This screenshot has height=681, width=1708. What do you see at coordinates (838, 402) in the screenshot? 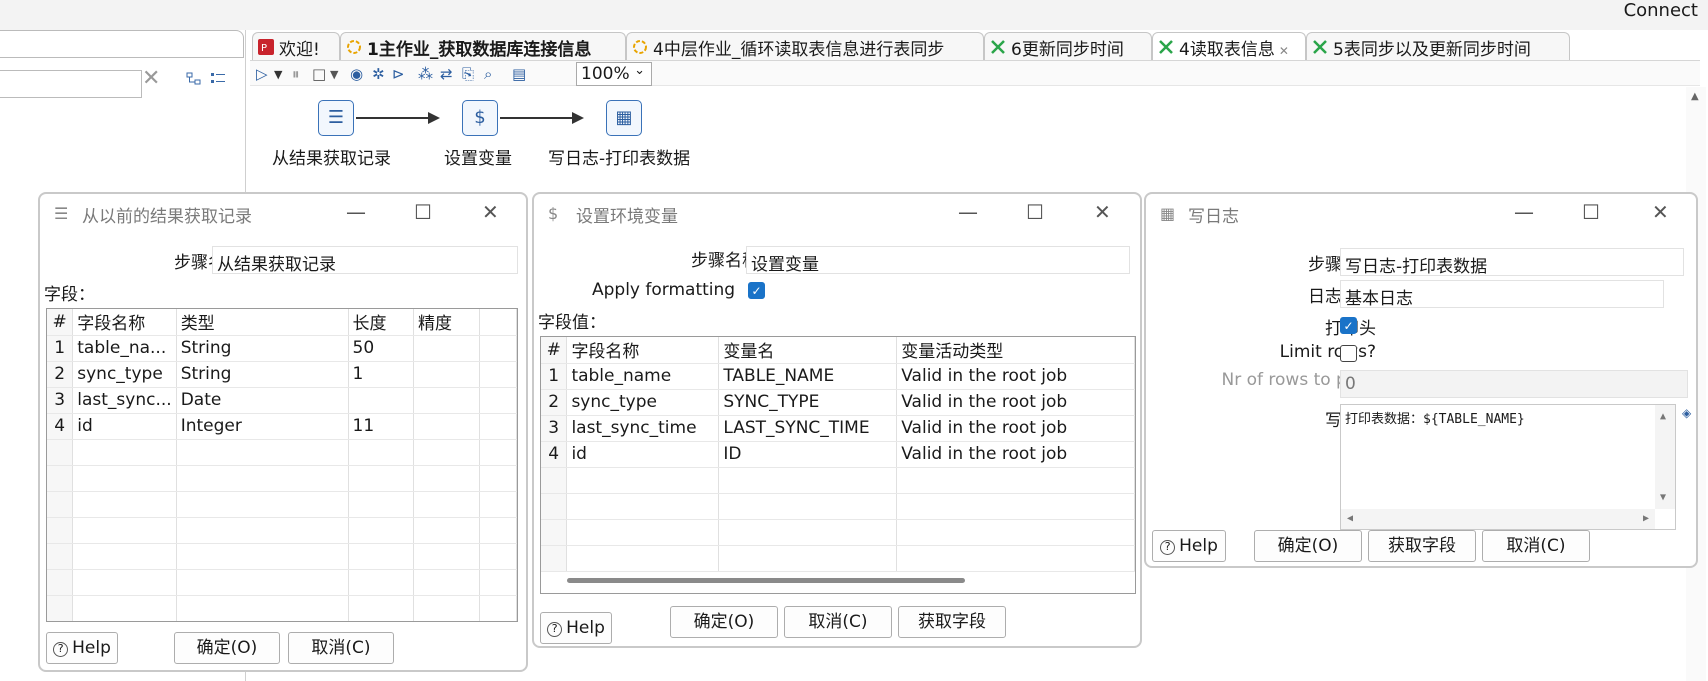
I see `table-row: 2 sync_type SYNC_TYPE Valid in the root job` at bounding box center [838, 402].